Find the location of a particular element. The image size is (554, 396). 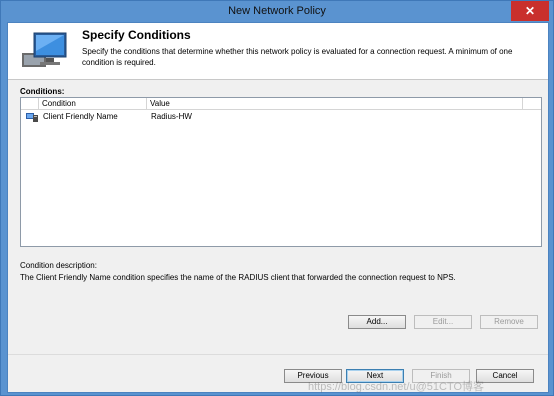

column-header-filler is located at coordinates (532, 103).